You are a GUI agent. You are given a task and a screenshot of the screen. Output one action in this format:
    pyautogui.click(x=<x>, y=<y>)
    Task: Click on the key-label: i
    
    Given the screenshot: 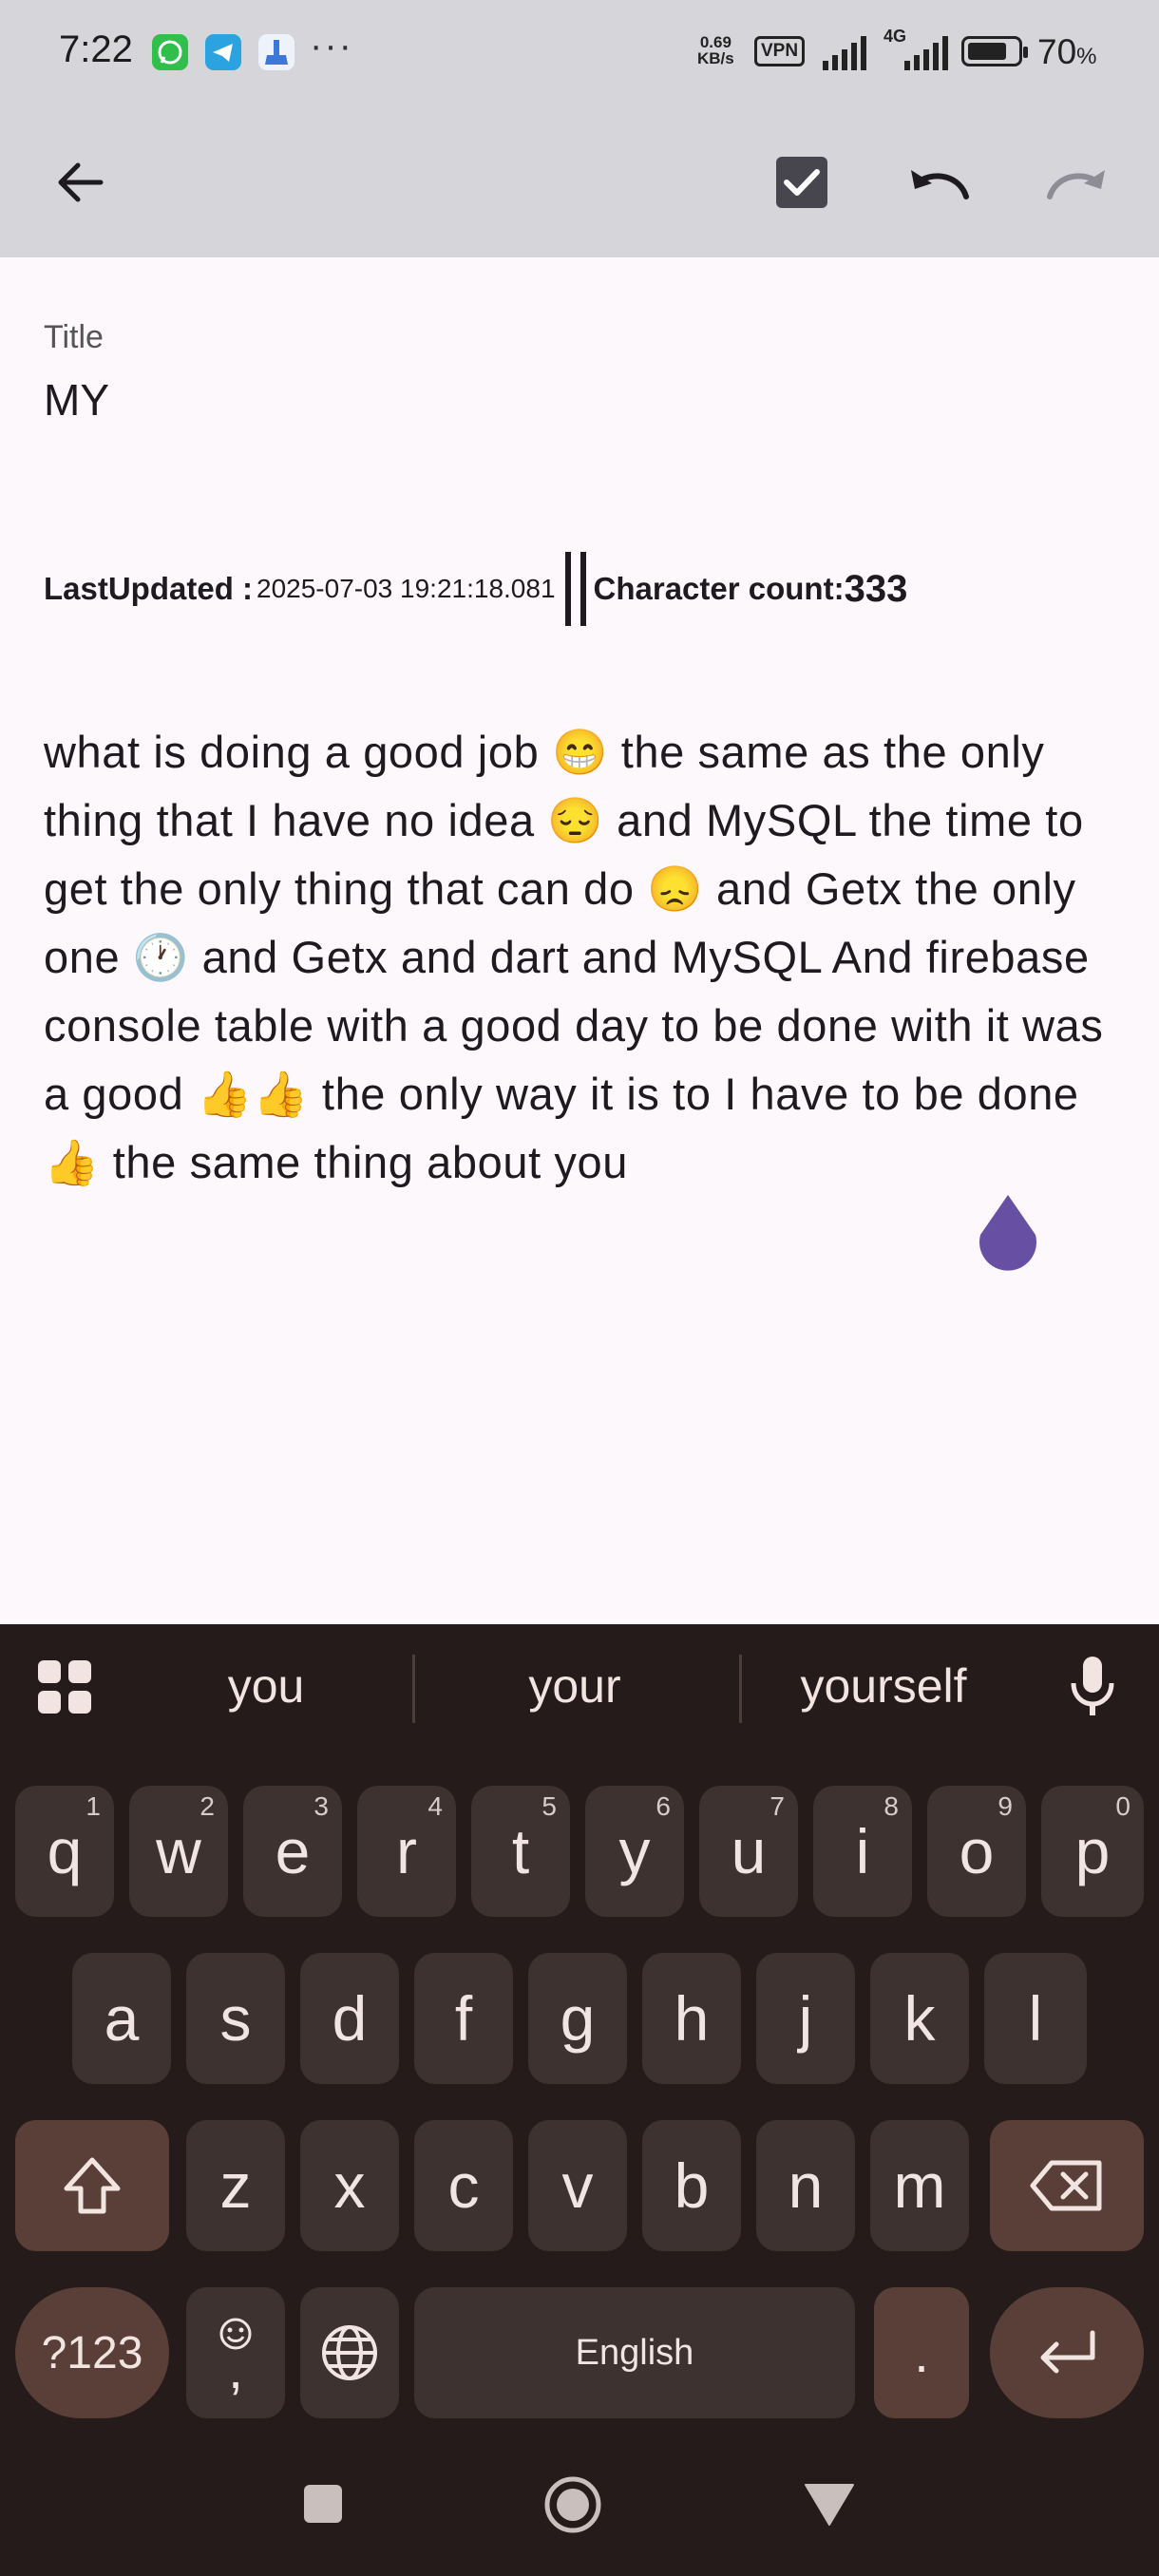 What is the action you would take?
    pyautogui.click(x=862, y=1851)
    